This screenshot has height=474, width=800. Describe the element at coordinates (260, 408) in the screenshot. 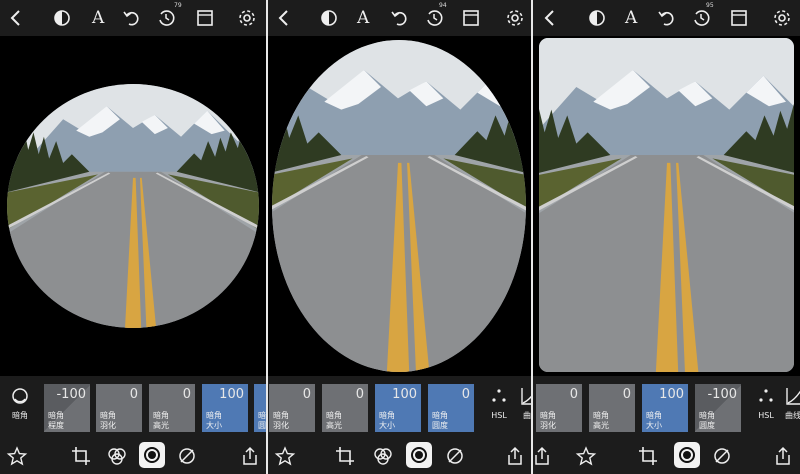

I see `vignette-roundness-tile: 暗 圆` at that location.